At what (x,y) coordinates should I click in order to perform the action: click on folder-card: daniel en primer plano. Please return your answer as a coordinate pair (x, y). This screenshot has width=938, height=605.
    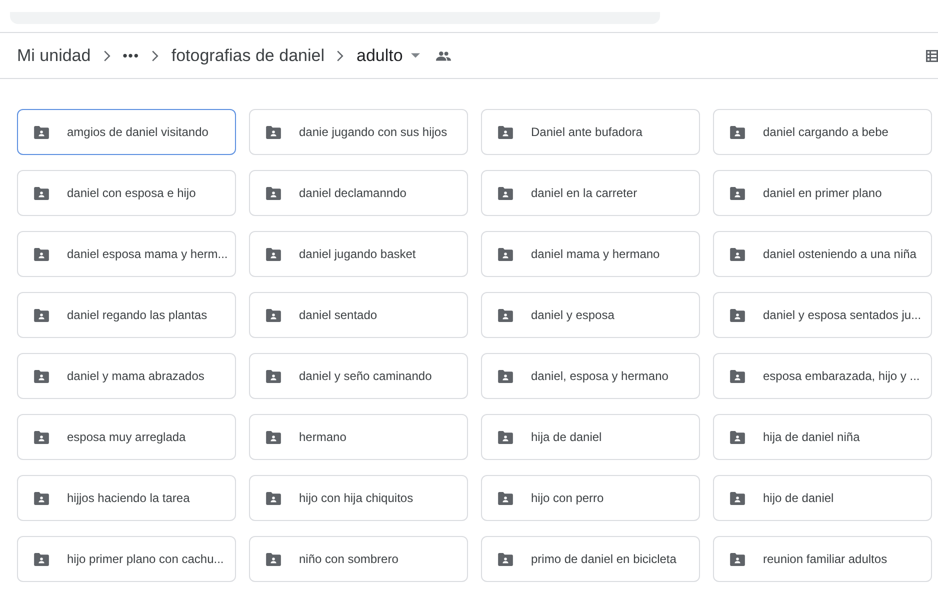
    Looking at the image, I should click on (822, 193).